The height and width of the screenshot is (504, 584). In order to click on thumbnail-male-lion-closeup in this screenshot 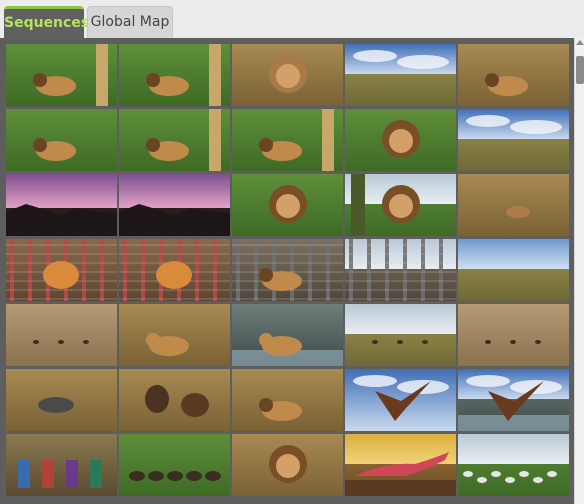, I will do `click(287, 465)`.